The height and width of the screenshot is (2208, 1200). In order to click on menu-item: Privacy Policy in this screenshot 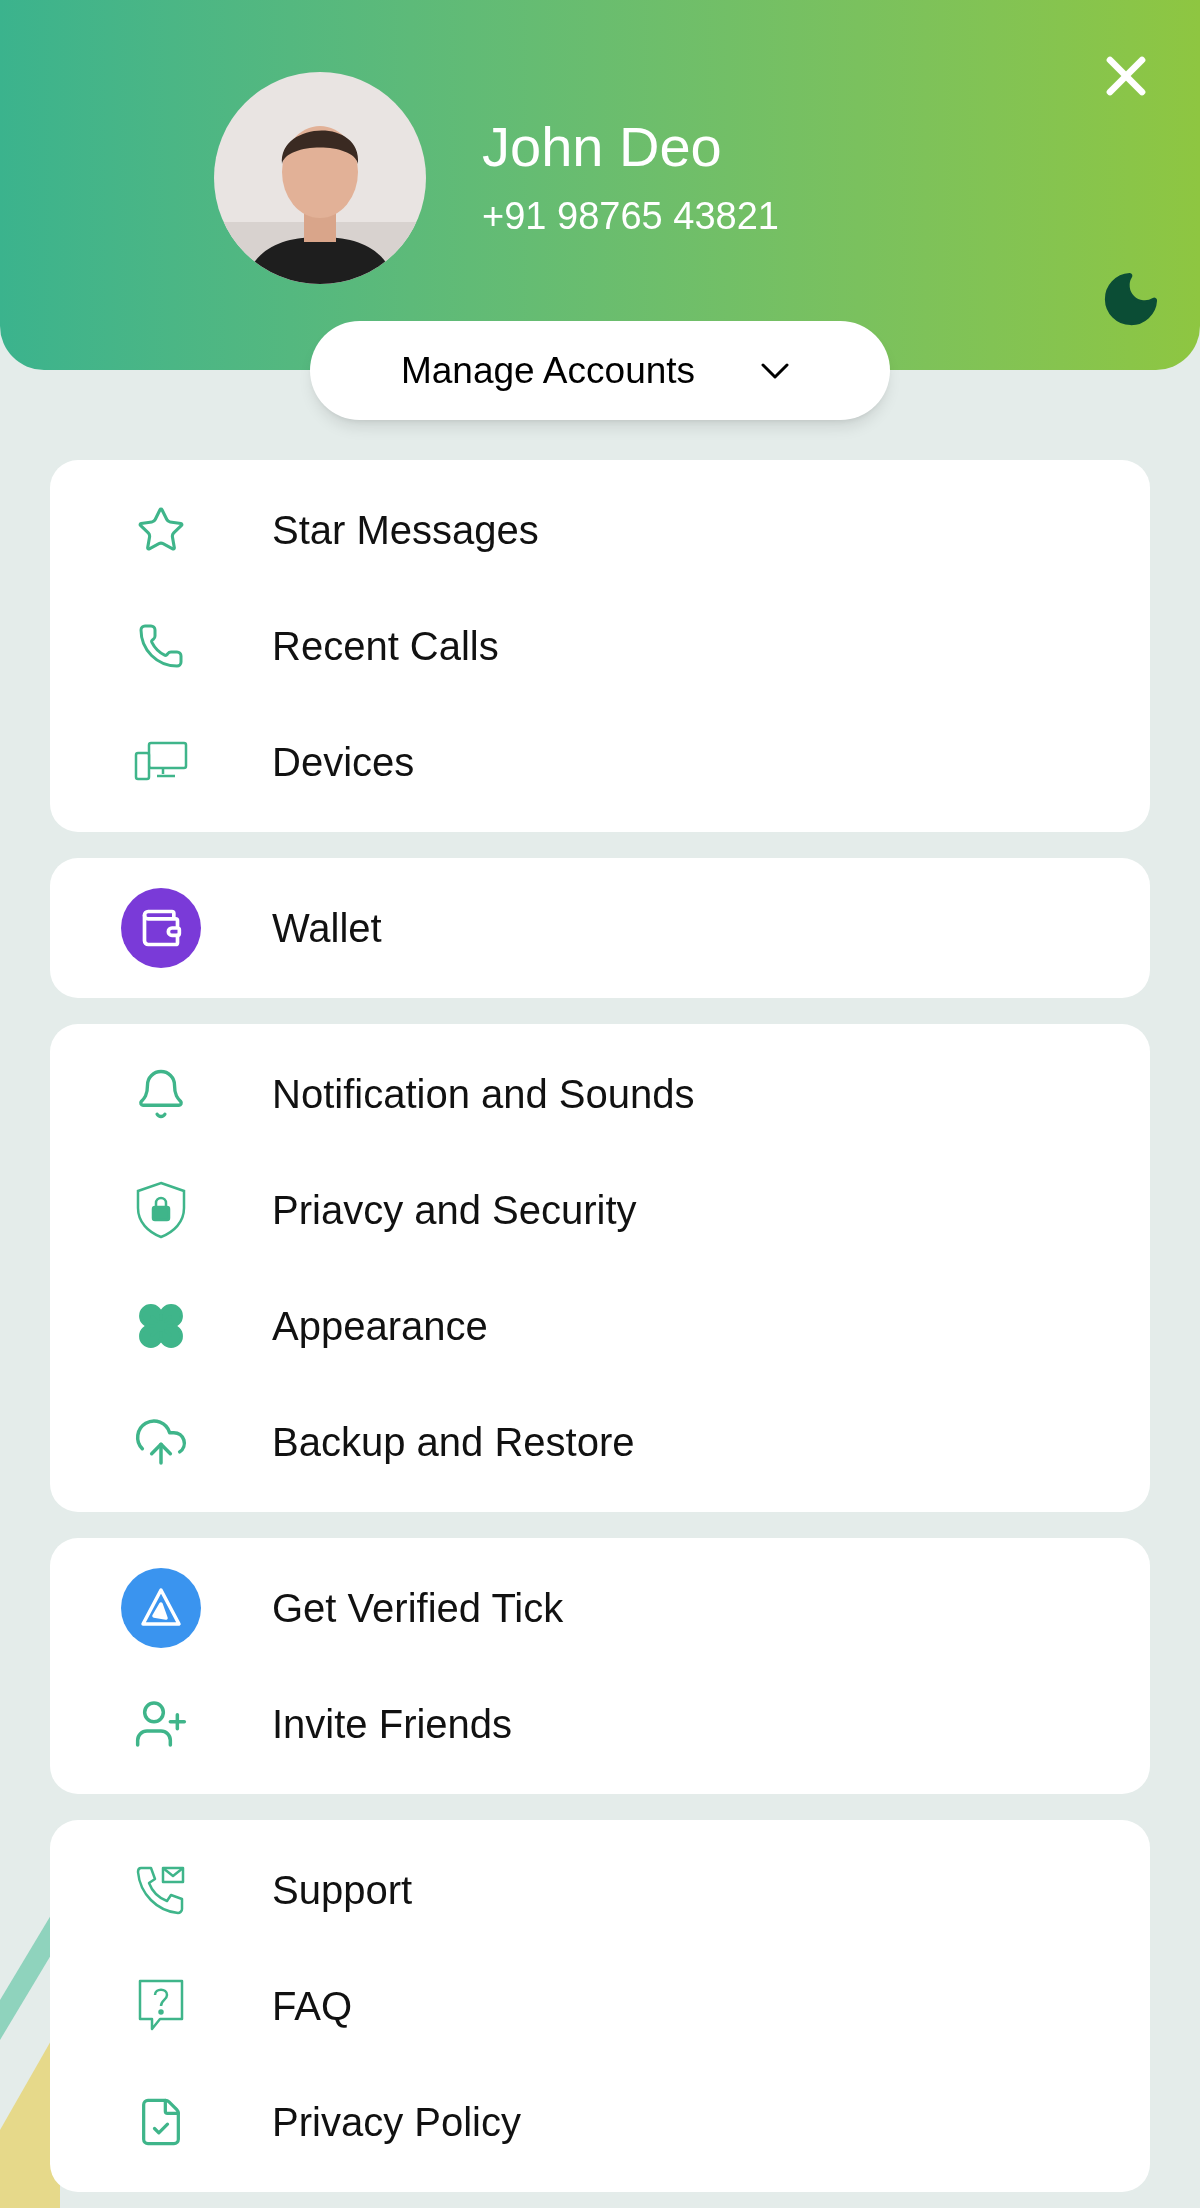, I will do `click(600, 2122)`.